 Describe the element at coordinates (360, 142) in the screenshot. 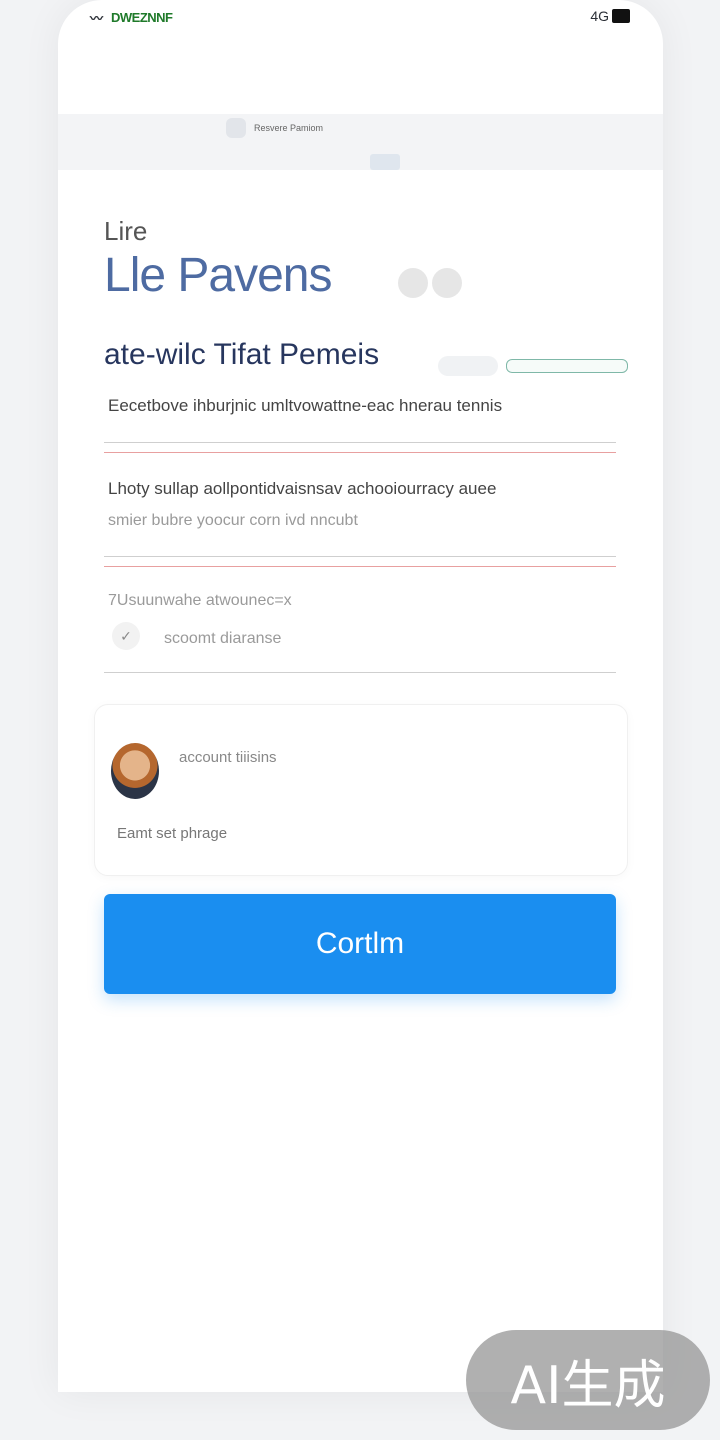

I see `browser-toolbar: Resvere Pamiom` at that location.